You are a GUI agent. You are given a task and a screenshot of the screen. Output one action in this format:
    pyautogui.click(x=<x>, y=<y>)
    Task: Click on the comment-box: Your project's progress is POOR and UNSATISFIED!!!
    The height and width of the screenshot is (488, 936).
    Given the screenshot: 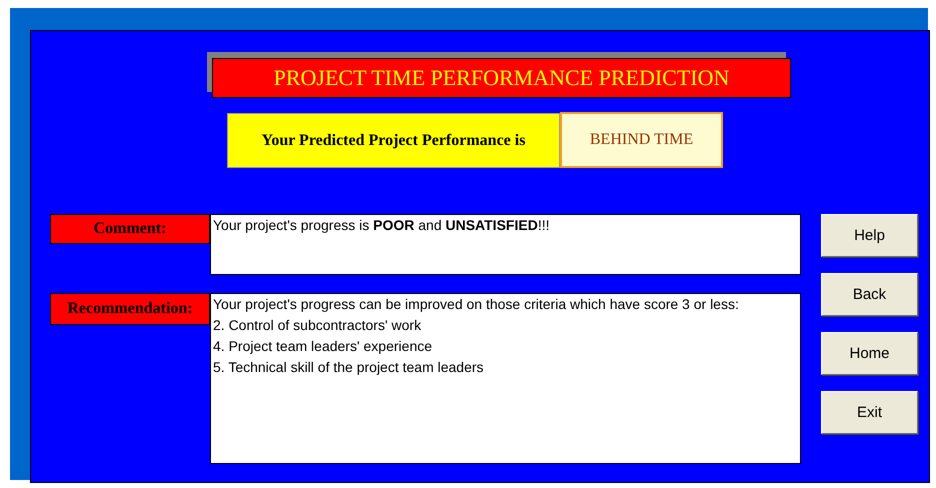 What is the action you would take?
    pyautogui.click(x=505, y=244)
    